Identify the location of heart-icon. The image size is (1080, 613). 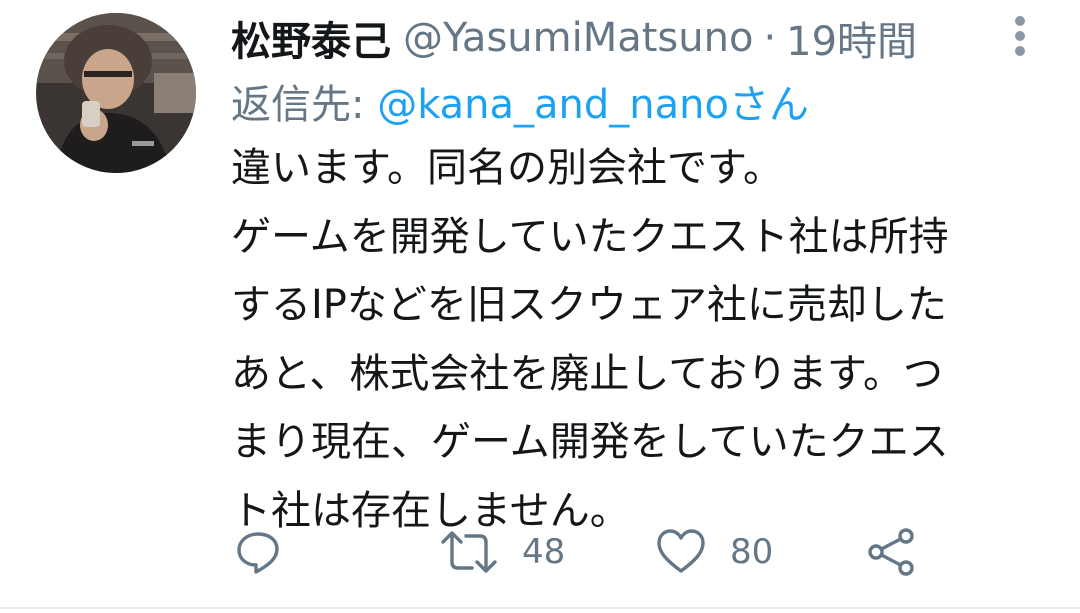
(681, 552).